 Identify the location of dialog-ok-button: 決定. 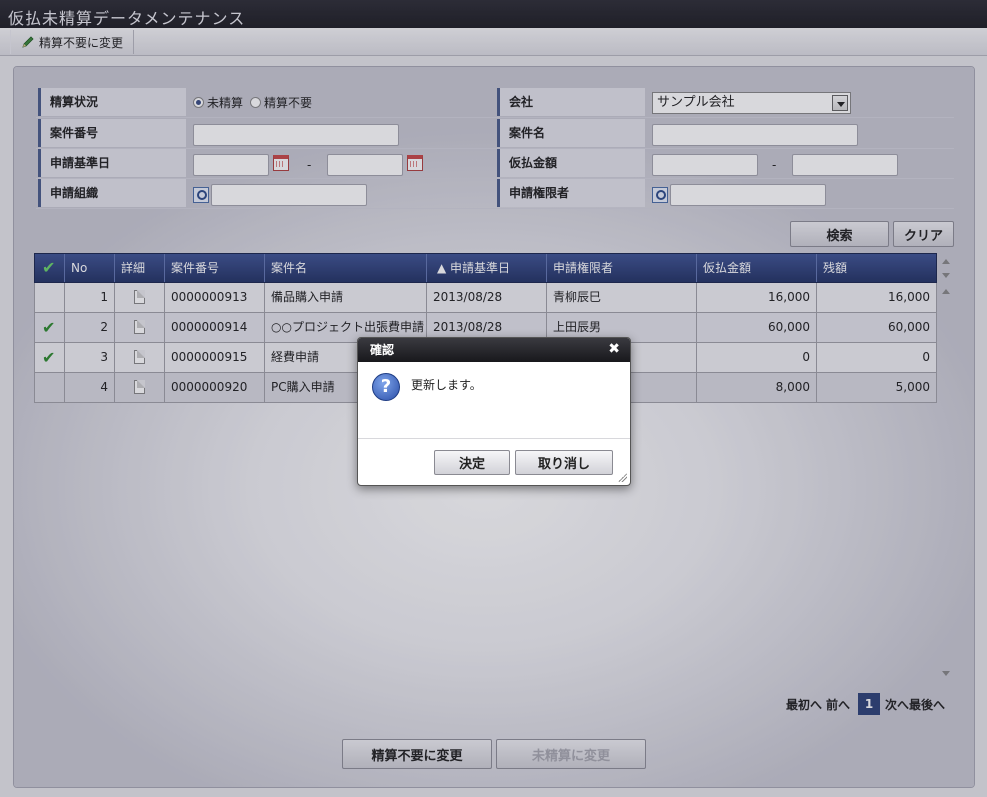
(472, 462).